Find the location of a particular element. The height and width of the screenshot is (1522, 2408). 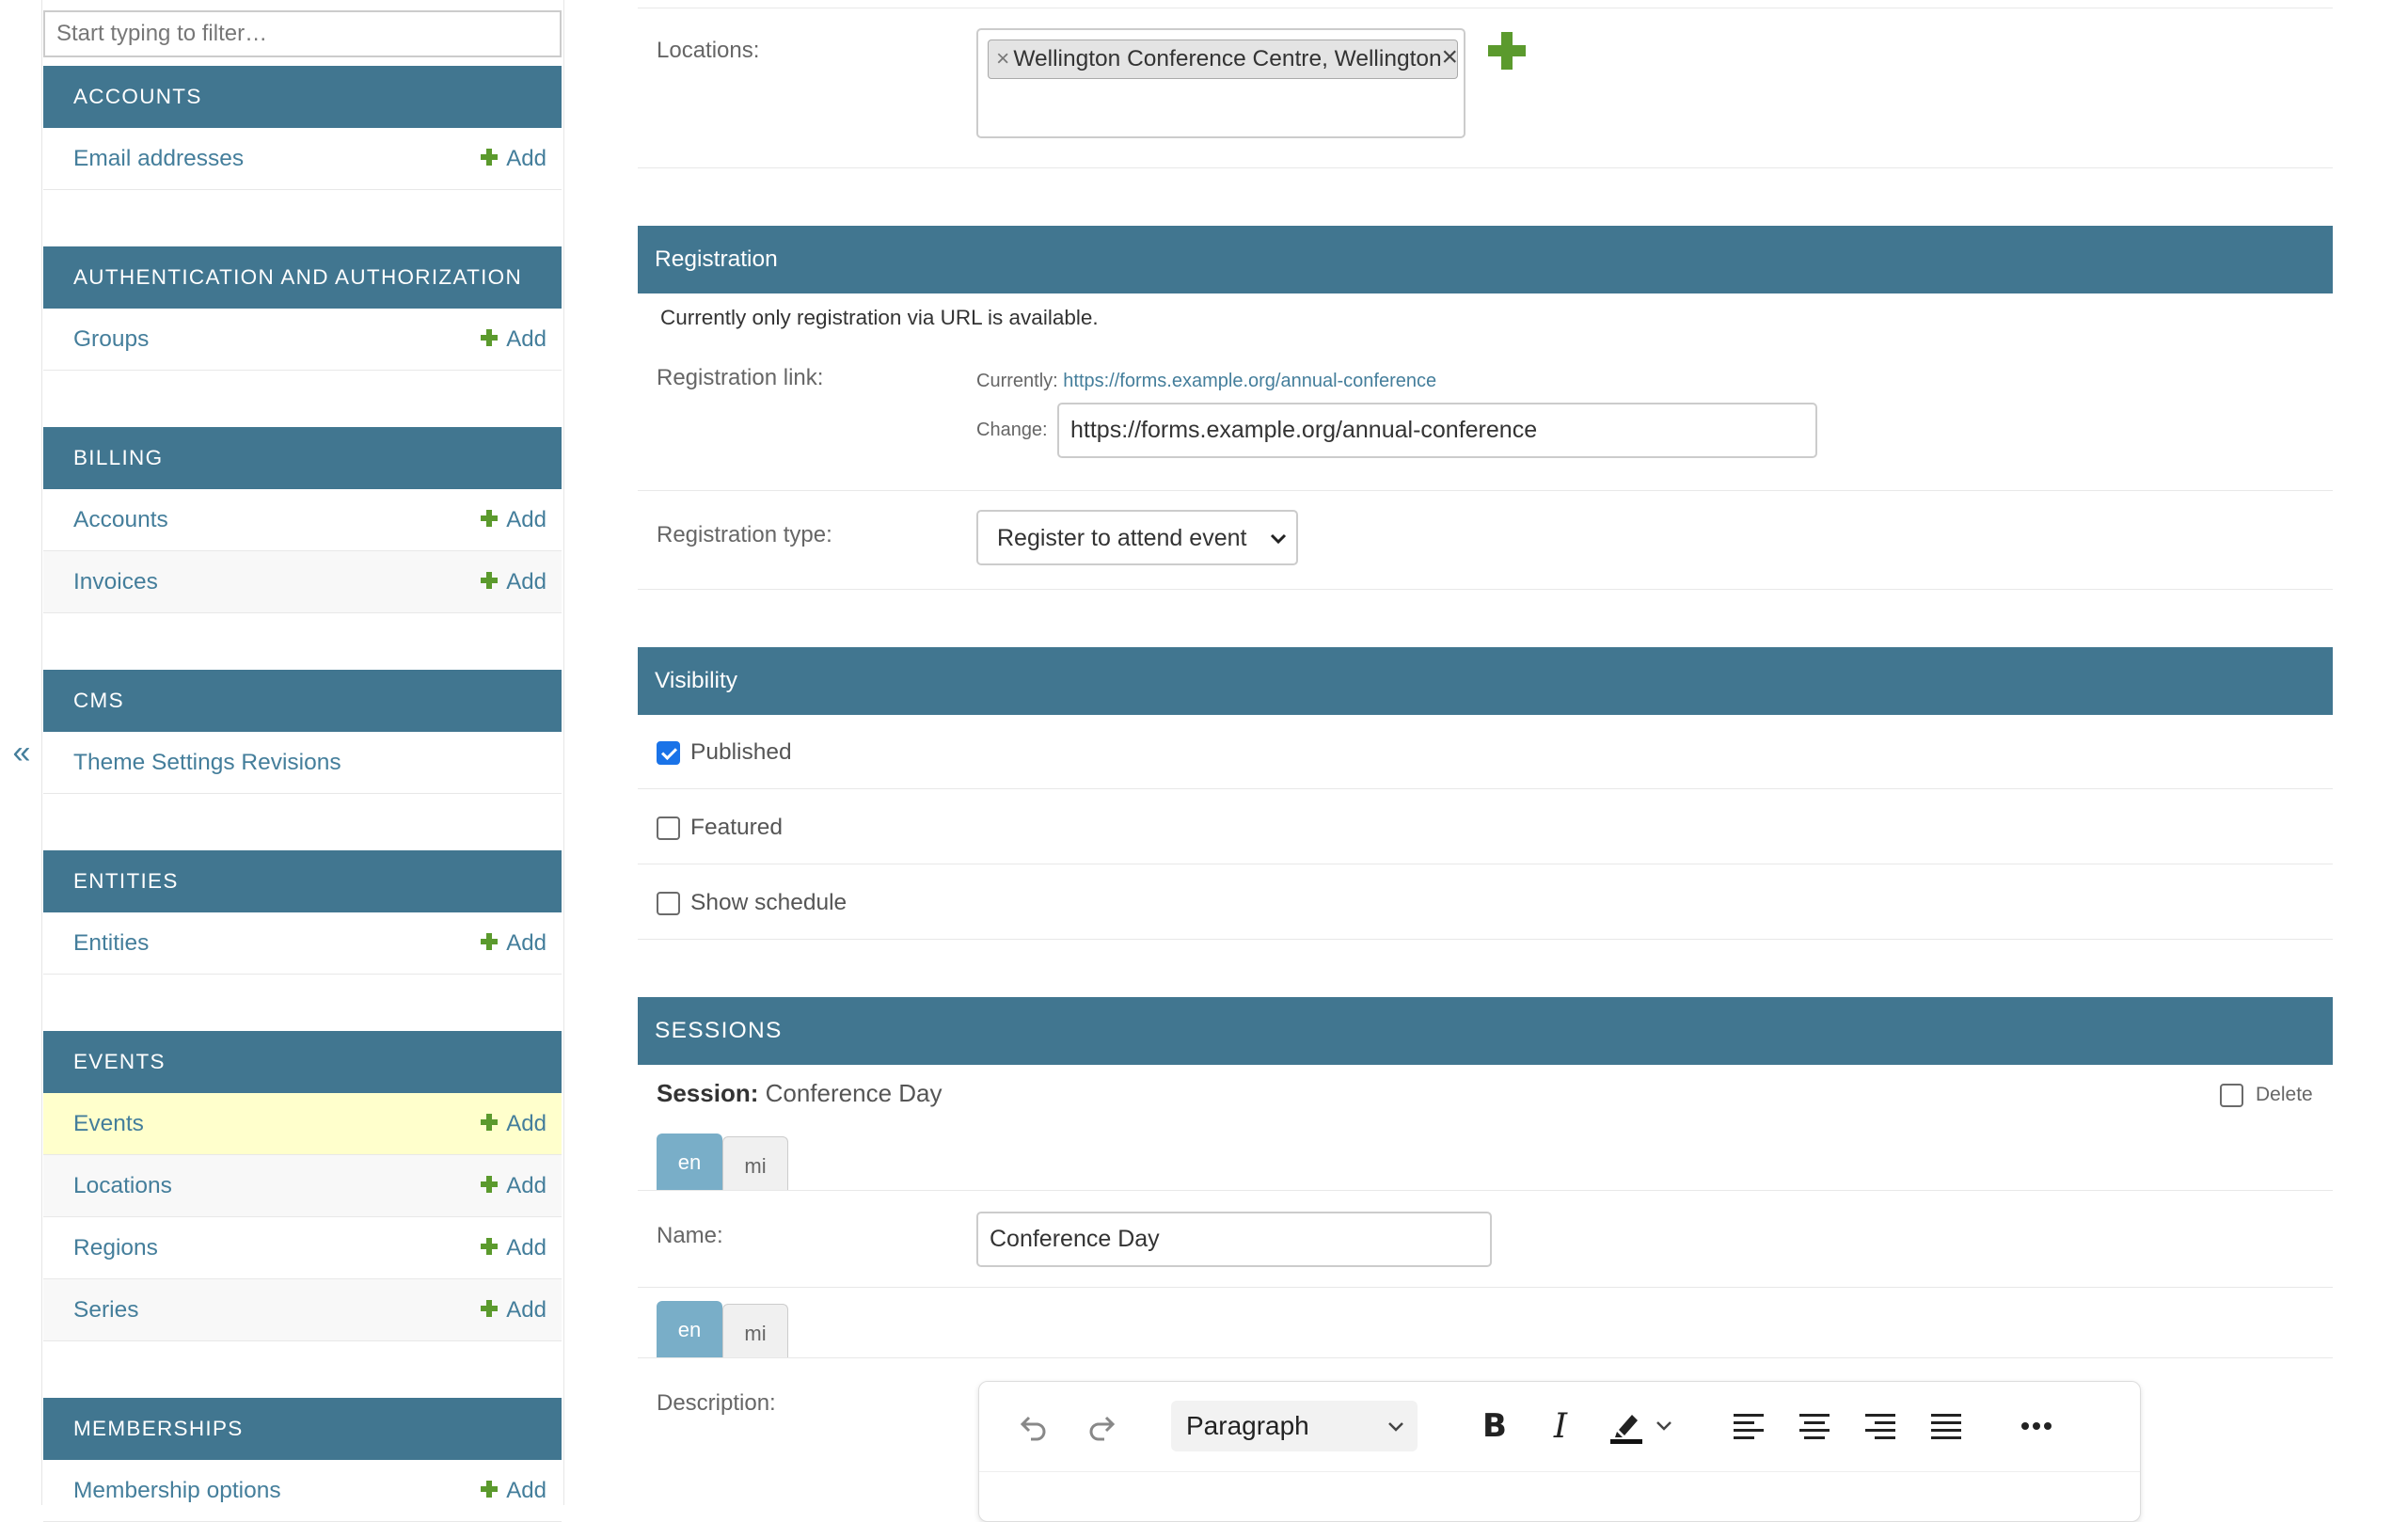

chevron-down-icon is located at coordinates (1279, 539).